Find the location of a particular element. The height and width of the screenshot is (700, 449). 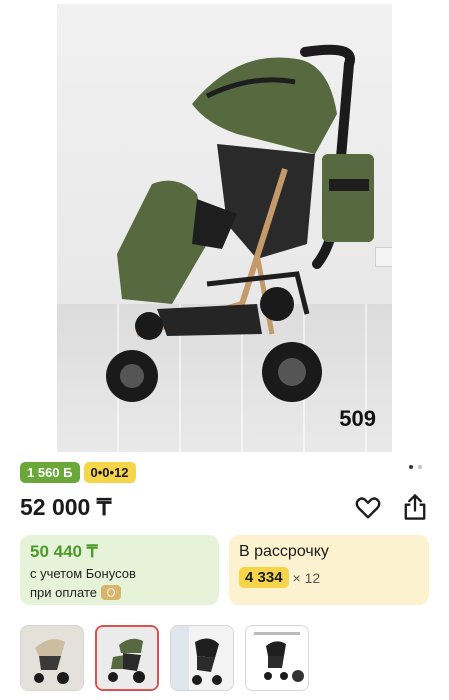

installment-card: В рассрочку 4 334 × 12 is located at coordinates (329, 570).